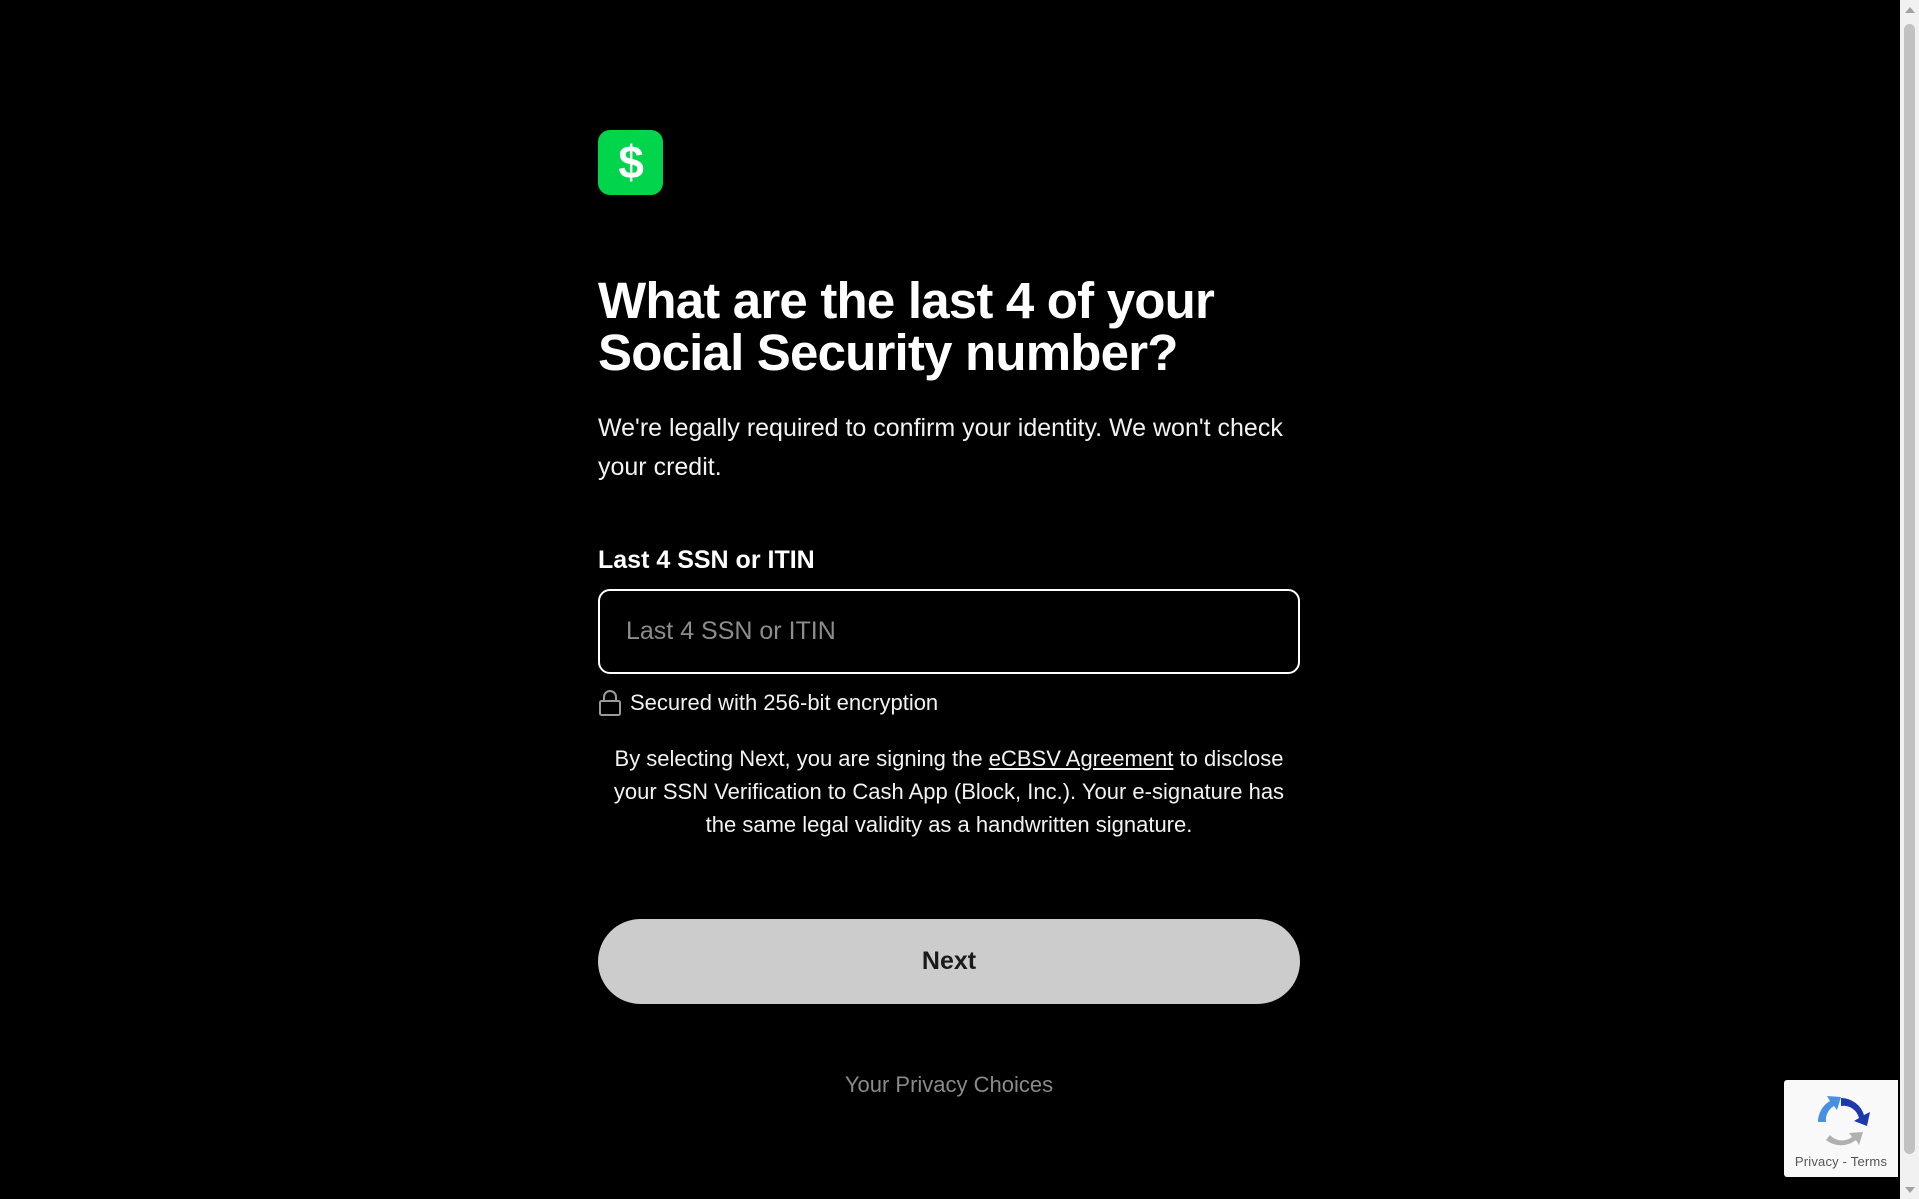  I want to click on lock-icon, so click(610, 703).